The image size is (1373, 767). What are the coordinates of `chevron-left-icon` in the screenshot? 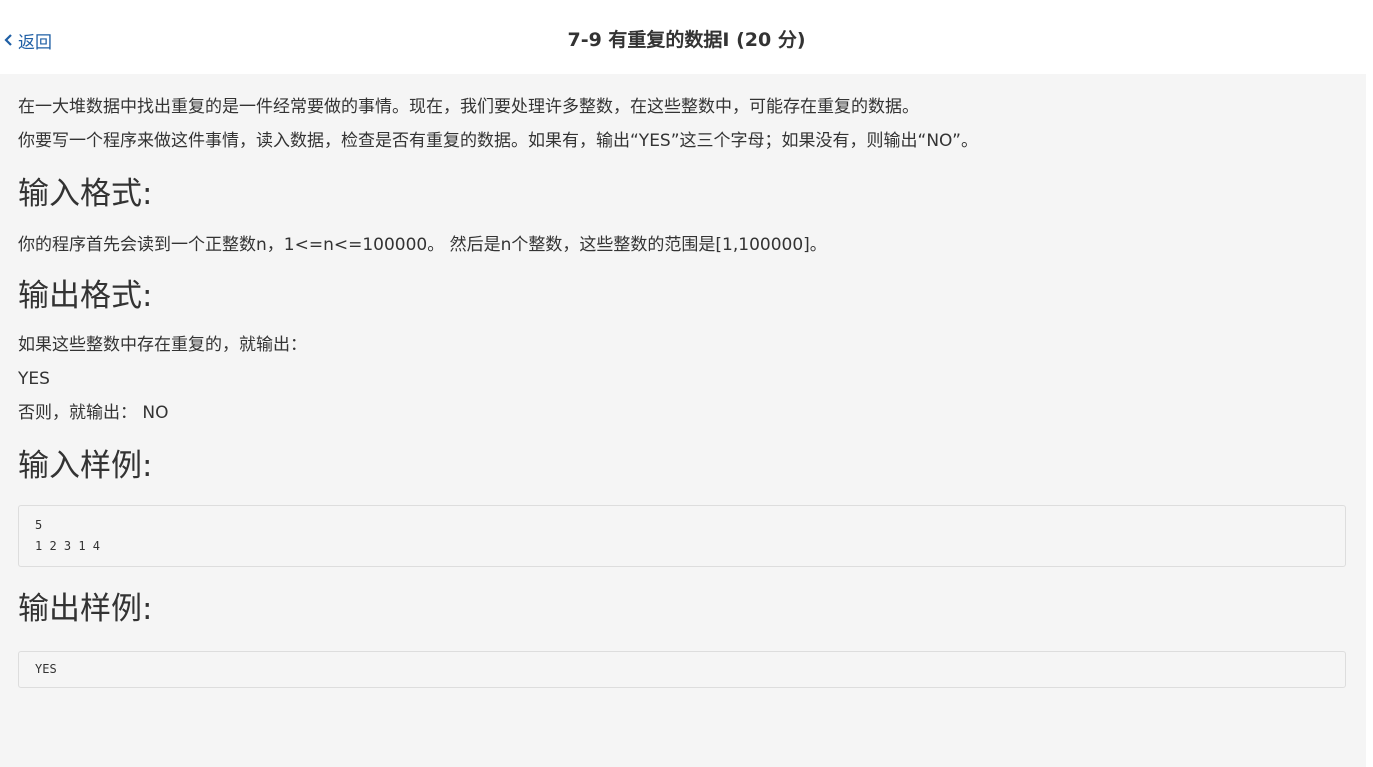 It's located at (8, 40).